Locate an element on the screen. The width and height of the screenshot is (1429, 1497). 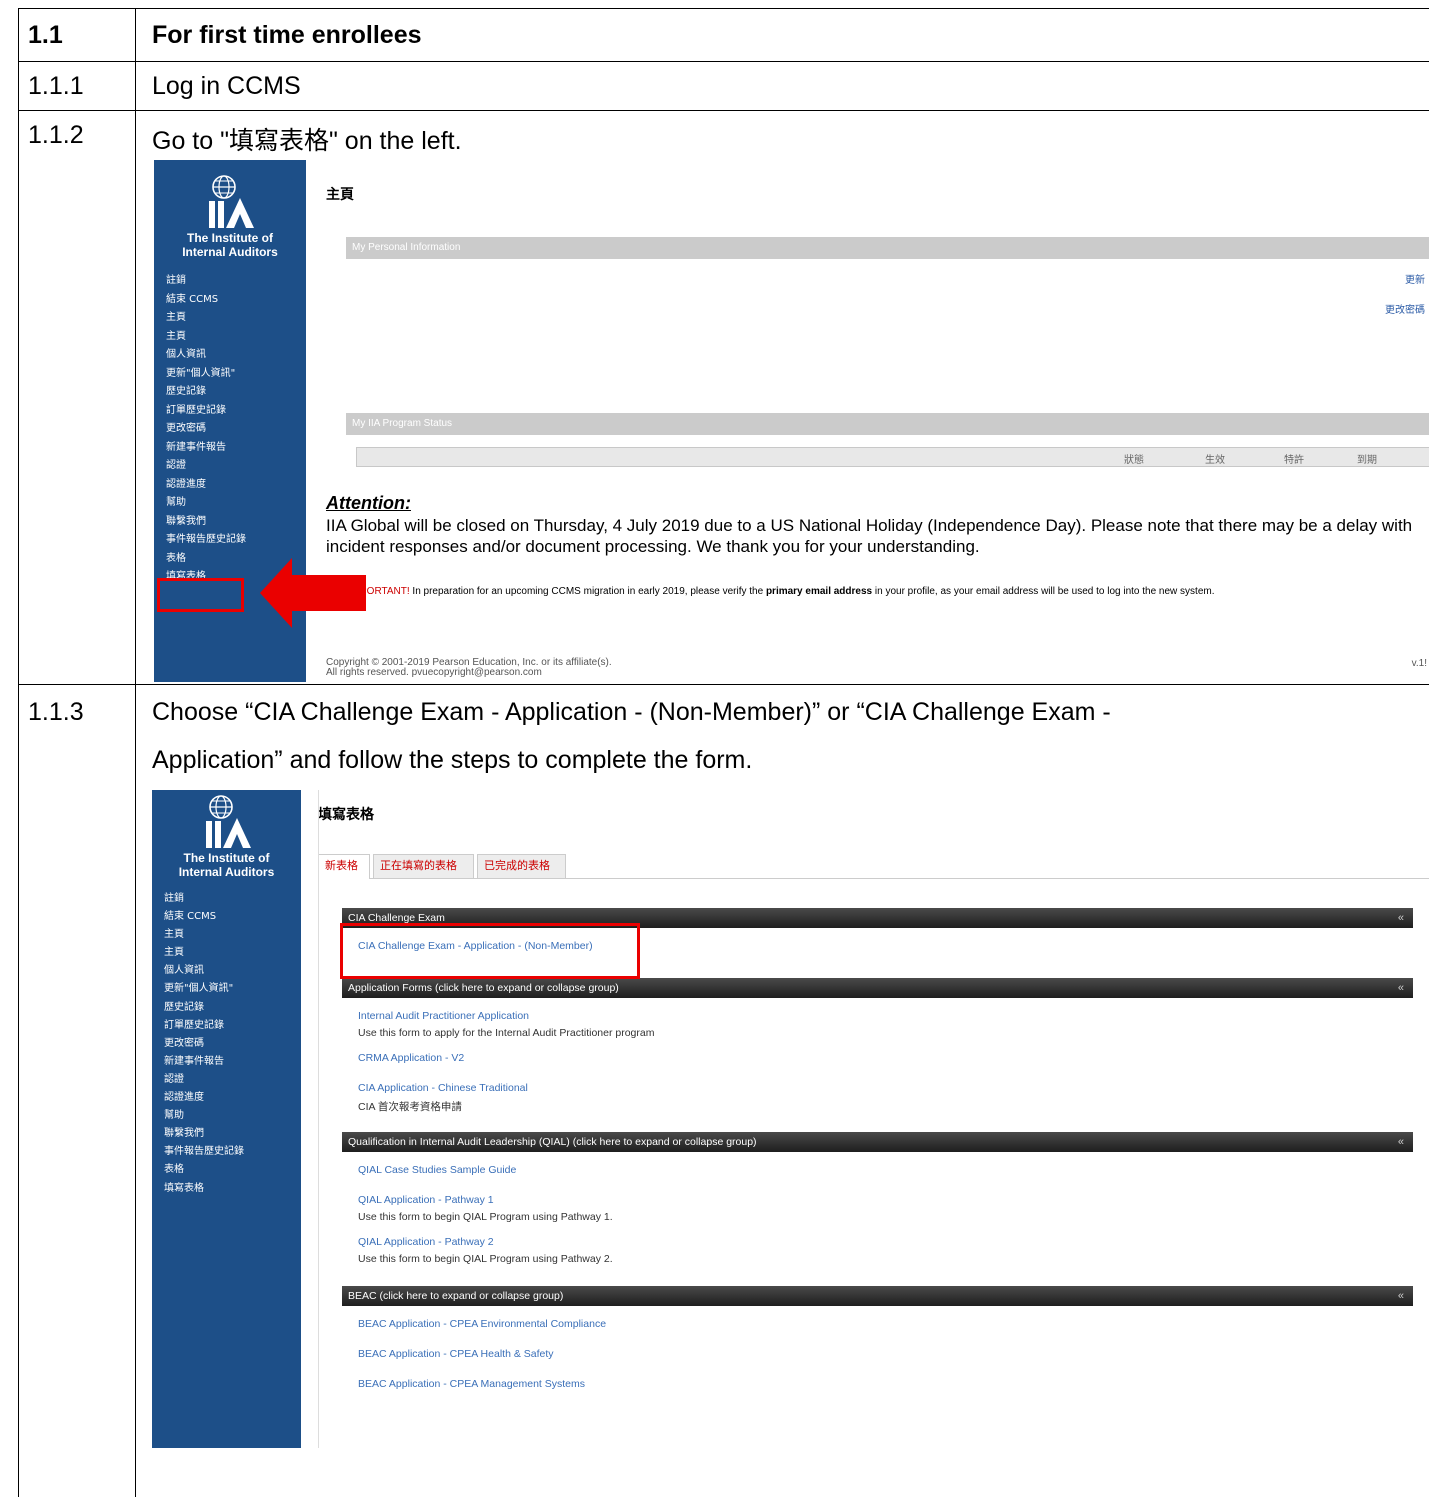
form-link: CRMA Application - V2 is located at coordinates (411, 1058).